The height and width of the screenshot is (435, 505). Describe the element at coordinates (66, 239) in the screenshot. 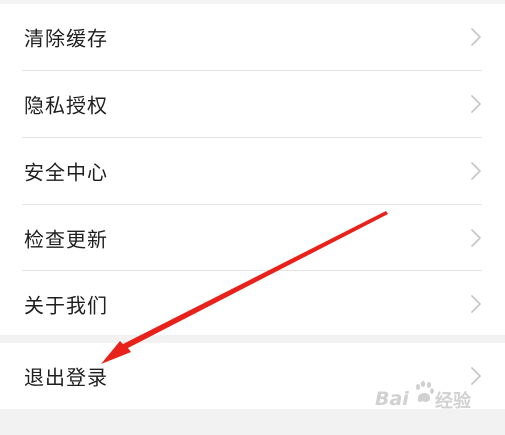

I see `settings-item-label: 检查更新` at that location.